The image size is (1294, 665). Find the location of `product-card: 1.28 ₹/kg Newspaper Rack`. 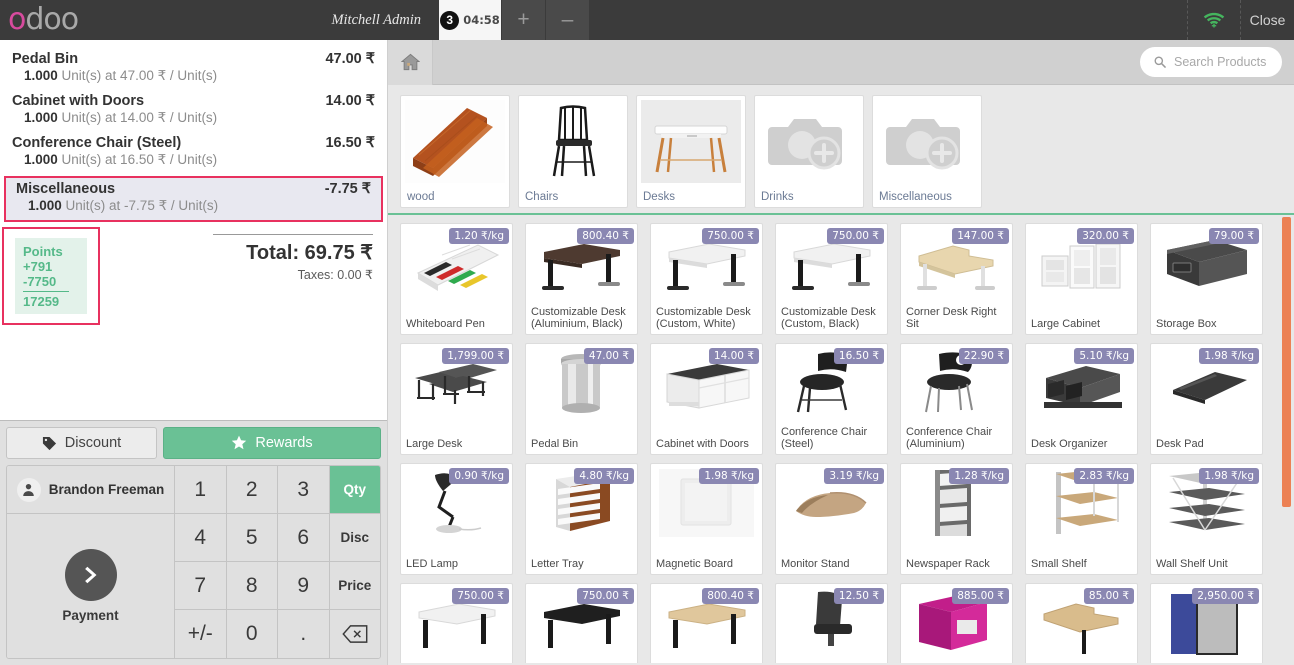

product-card: 1.28 ₹/kg Newspaper Rack is located at coordinates (956, 519).